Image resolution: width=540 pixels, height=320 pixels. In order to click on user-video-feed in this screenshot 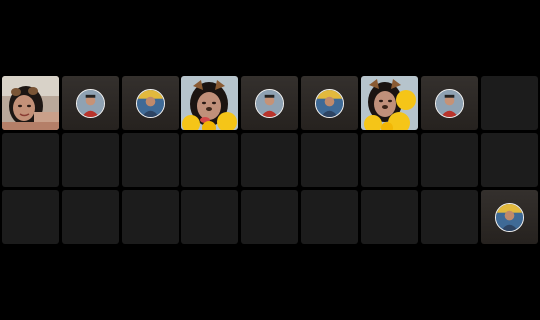, I will do `click(30, 103)`.